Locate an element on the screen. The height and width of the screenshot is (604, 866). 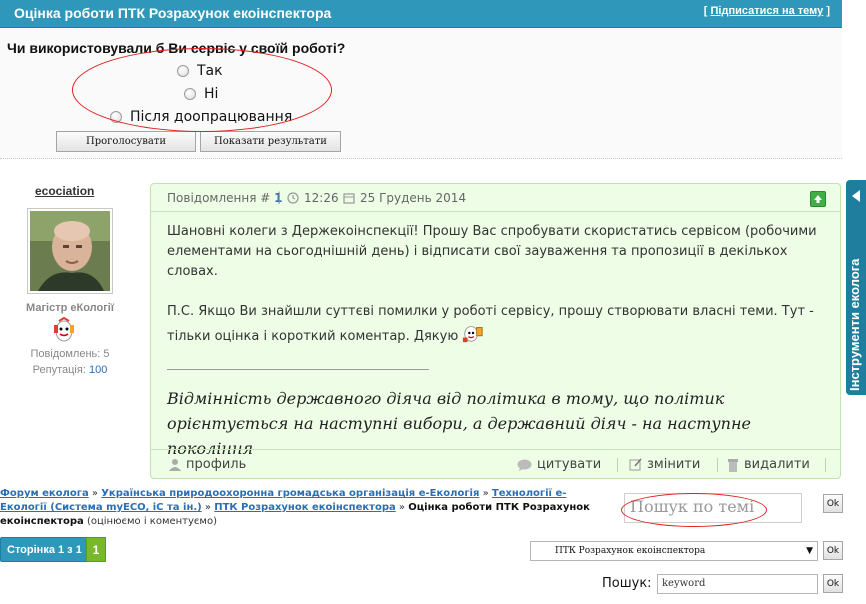
mascot-icon is located at coordinates (473, 336).